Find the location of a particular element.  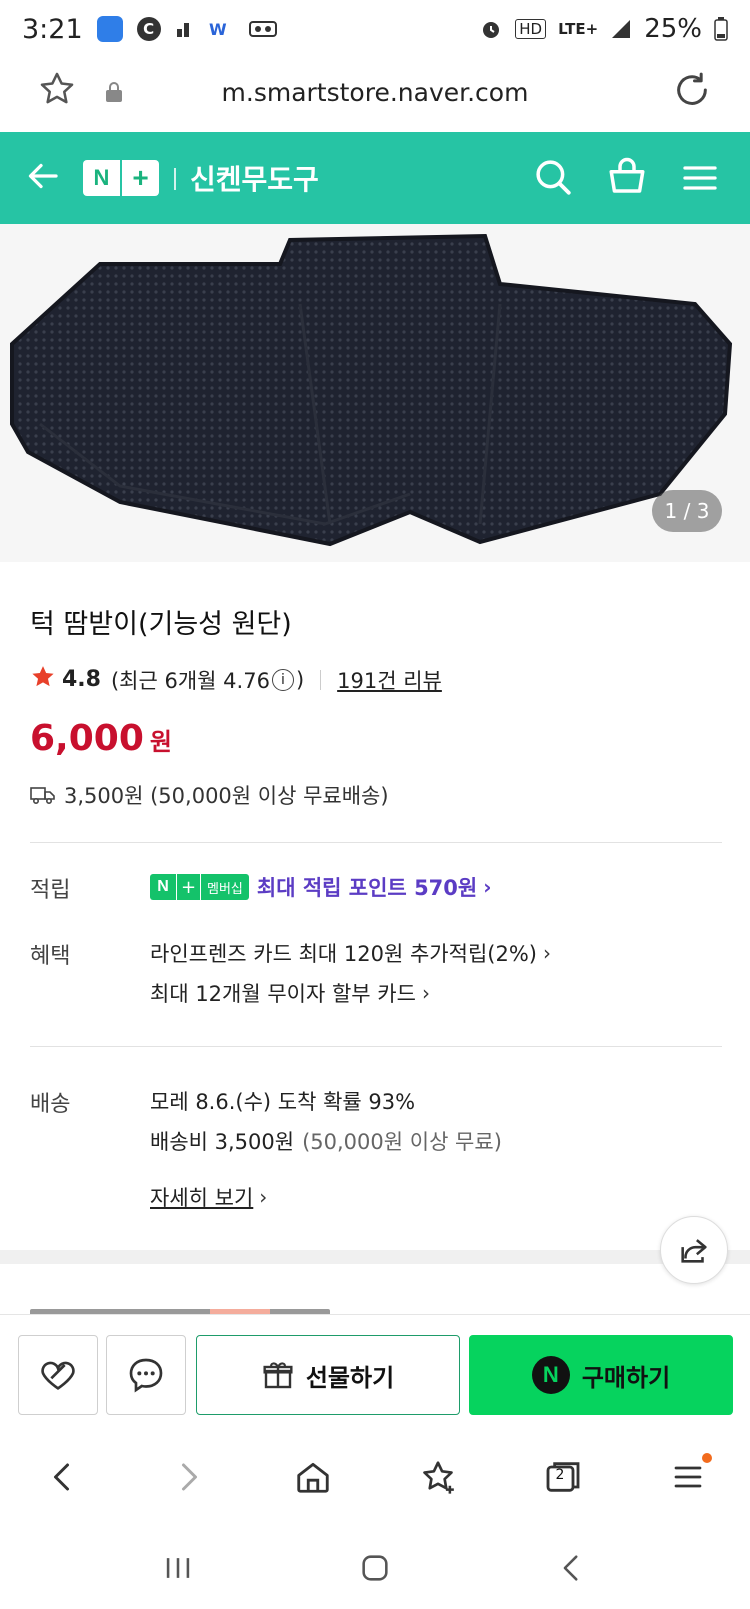

share-button is located at coordinates (694, 1250).